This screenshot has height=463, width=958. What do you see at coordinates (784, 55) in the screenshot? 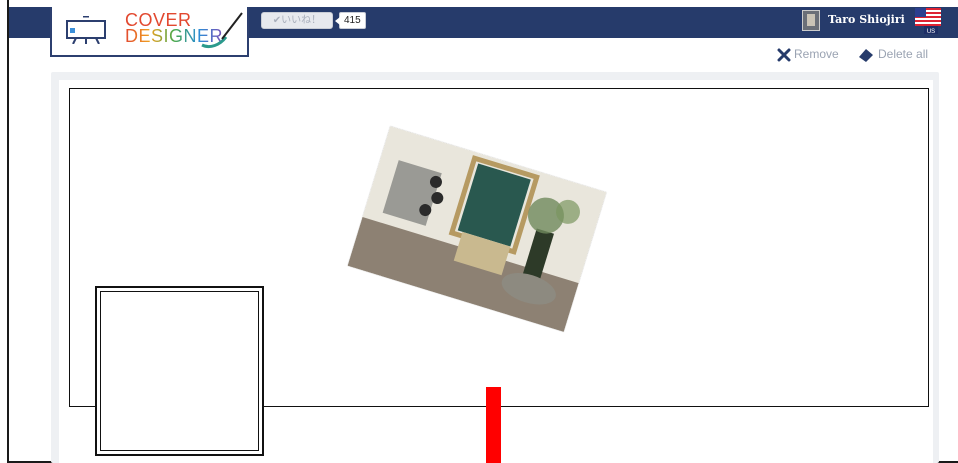
I see `close-icon` at bounding box center [784, 55].